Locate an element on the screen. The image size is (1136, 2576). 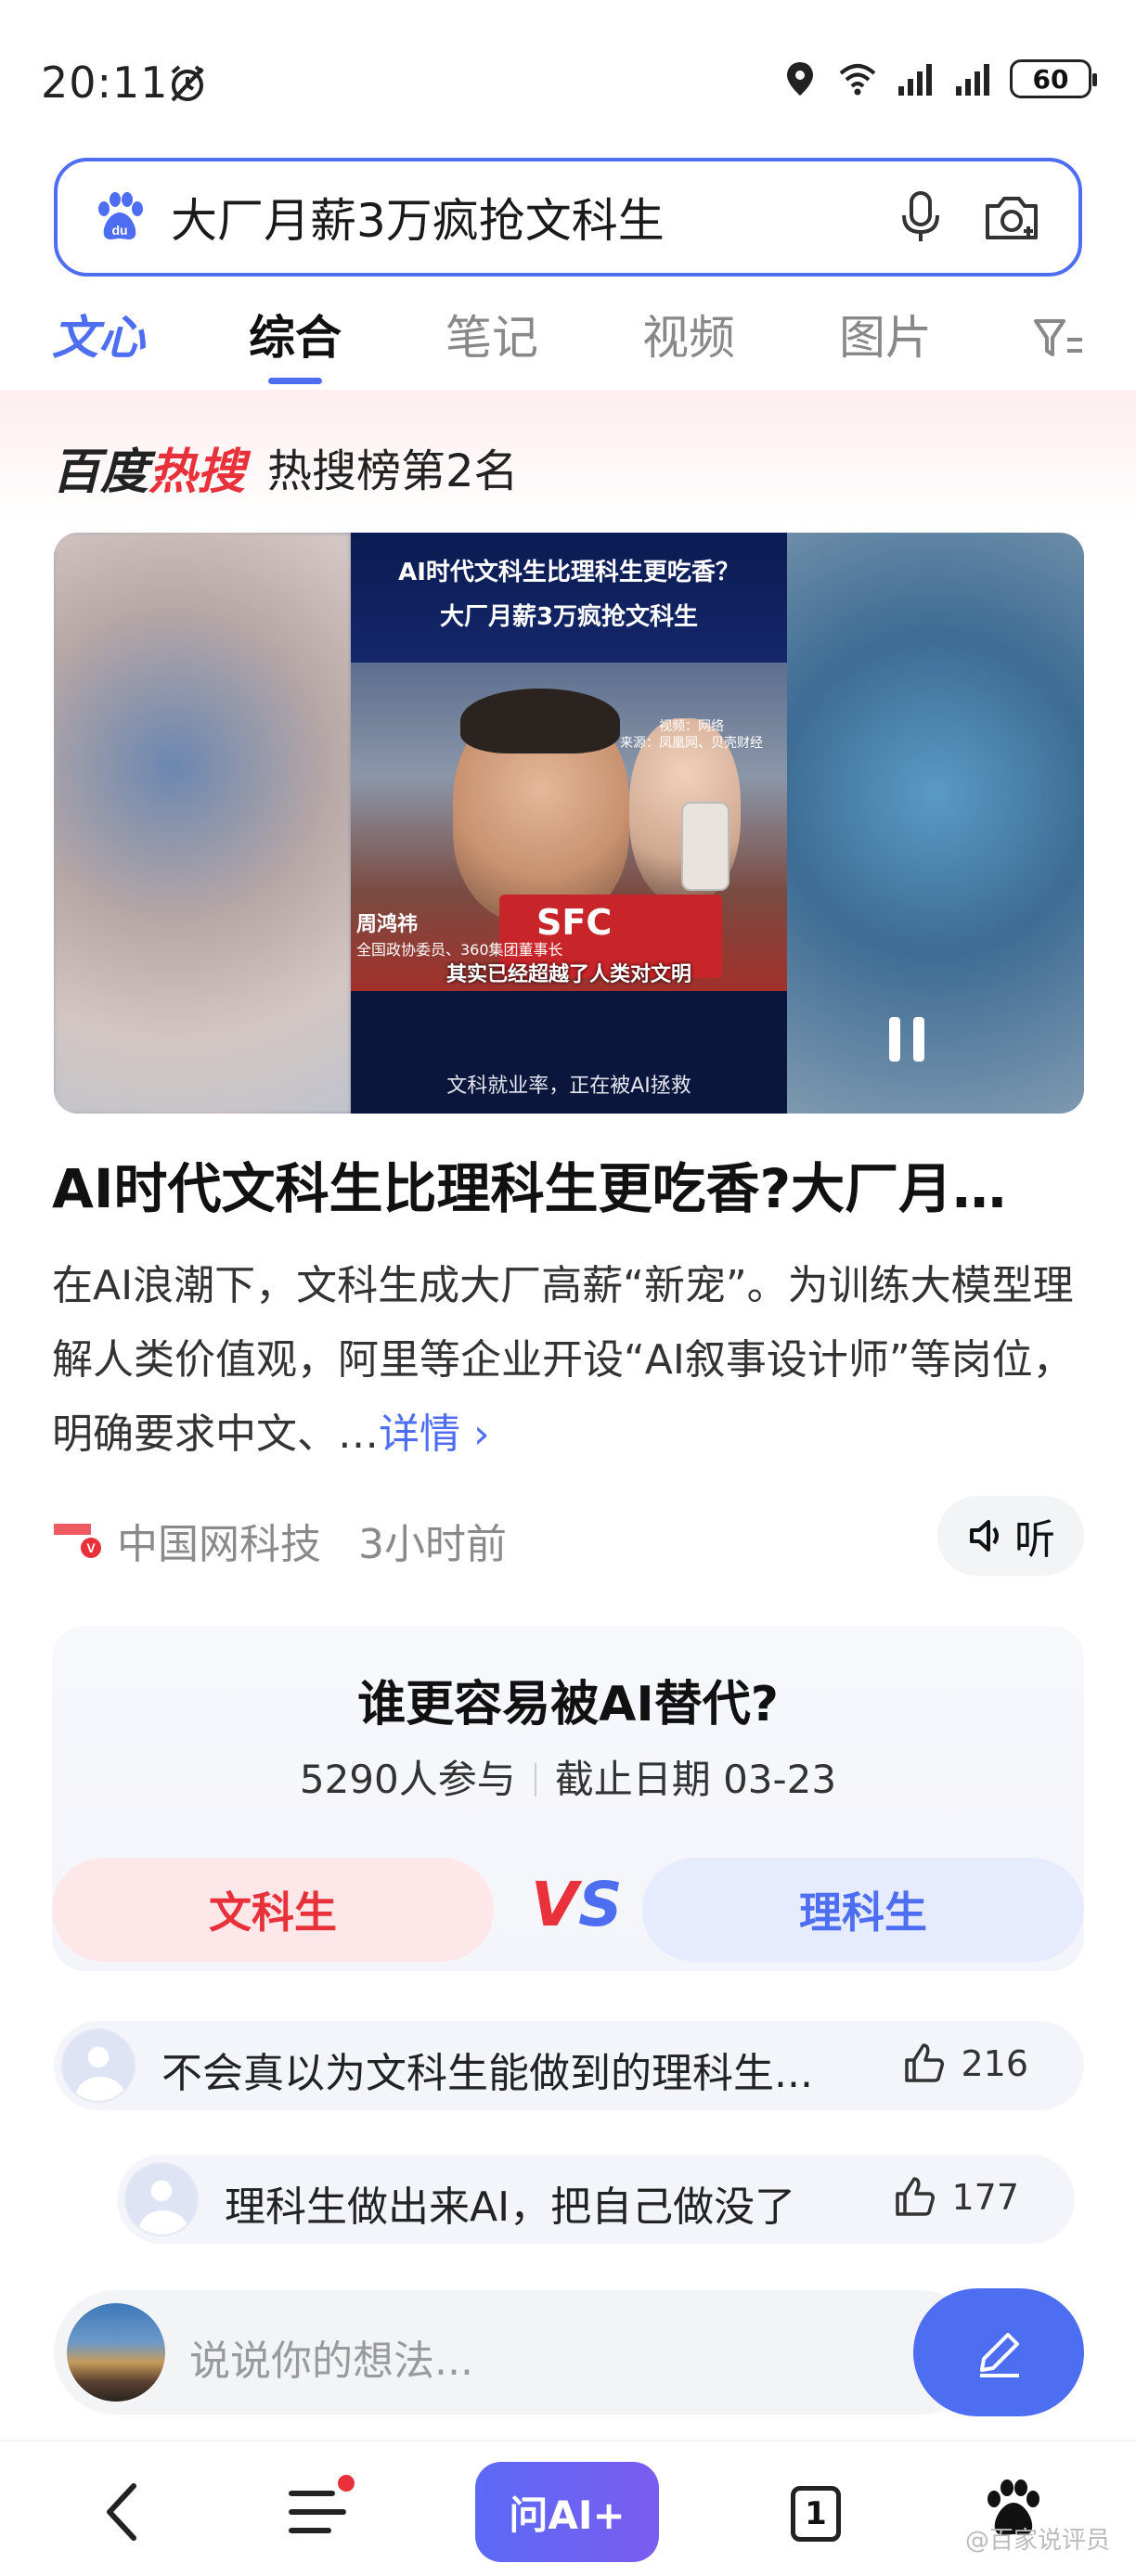
svg-text: du is located at coordinates (119, 231).